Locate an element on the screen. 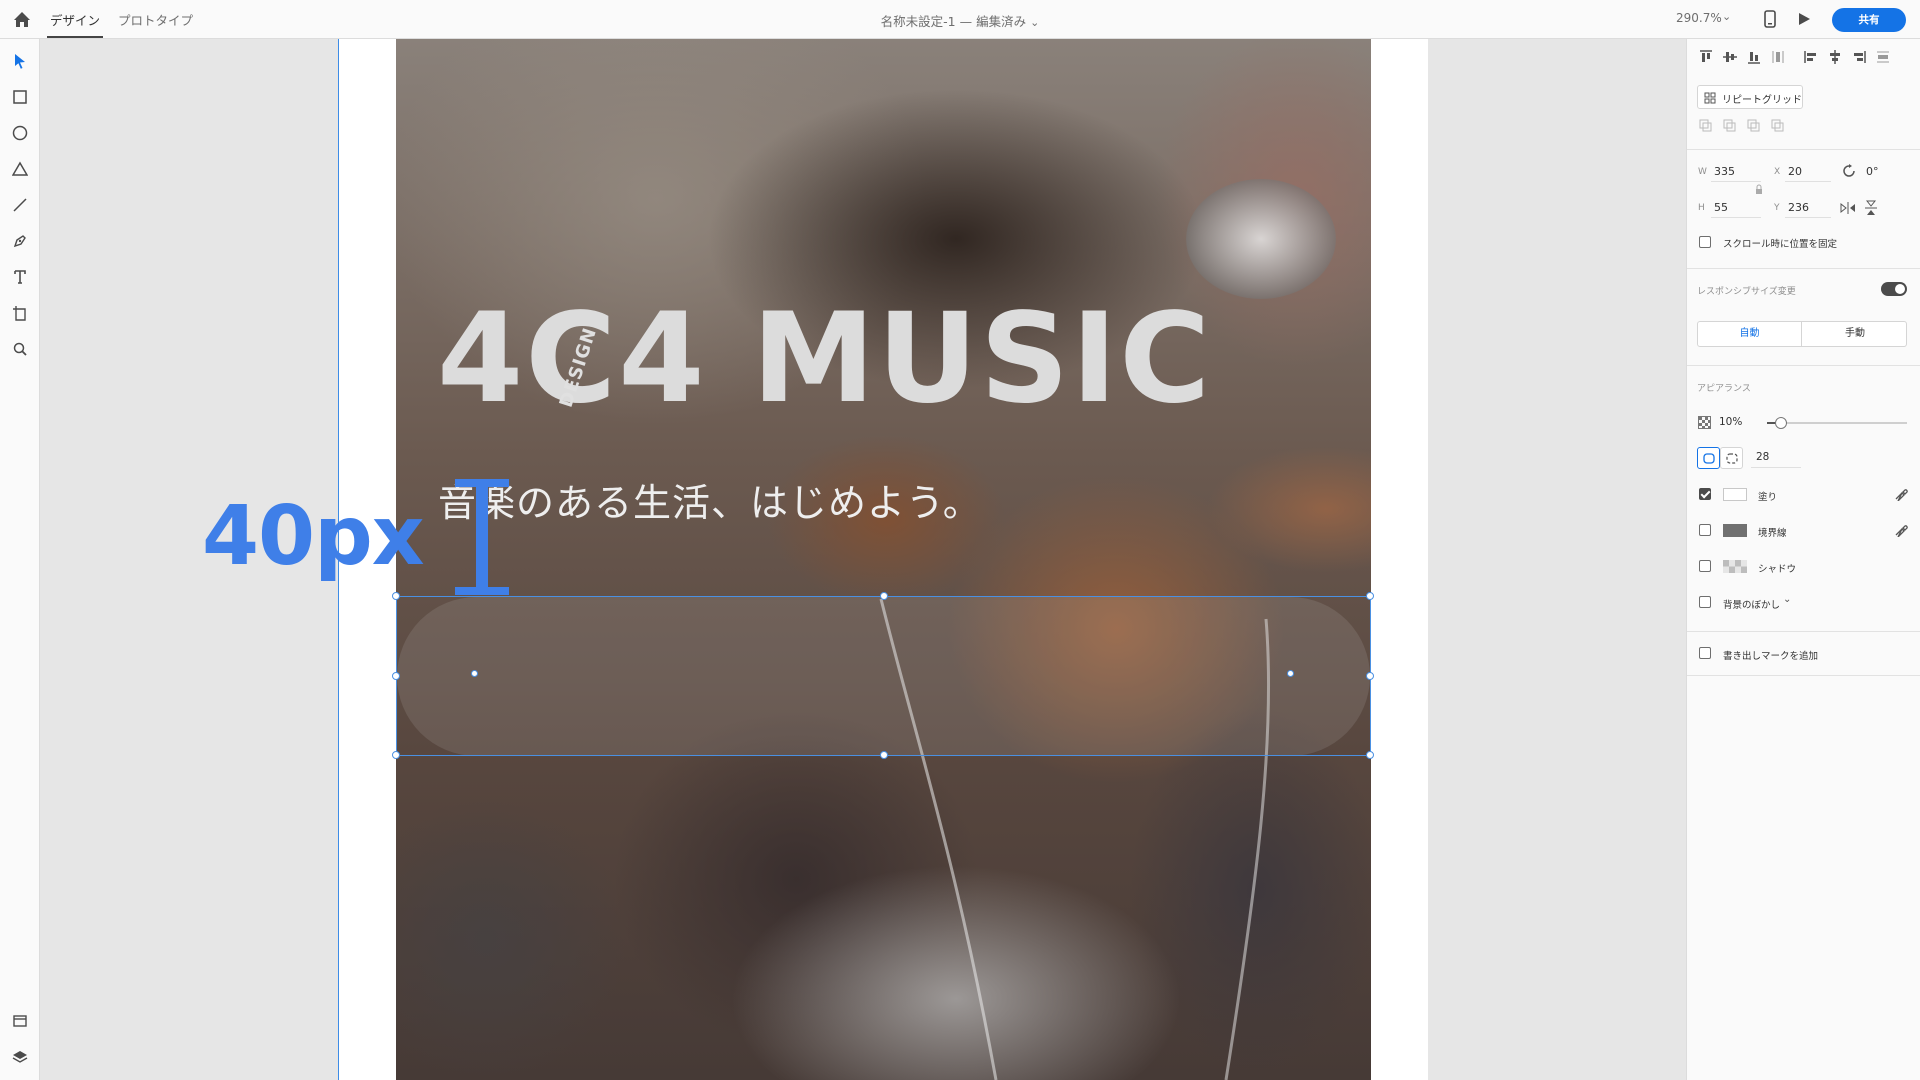  tagline-text: 音楽のある生活、はじめよう。 is located at coordinates (710, 499).